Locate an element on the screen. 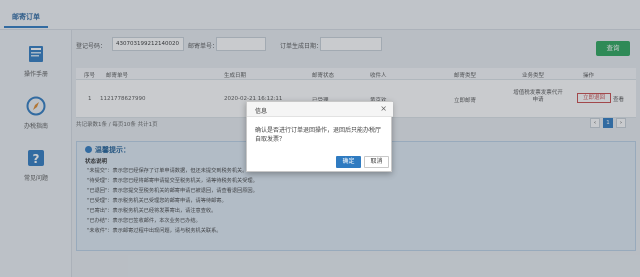 Image resolution: width=640 pixels, height=277 pixels. confirm-button: 确定 is located at coordinates (348, 162).